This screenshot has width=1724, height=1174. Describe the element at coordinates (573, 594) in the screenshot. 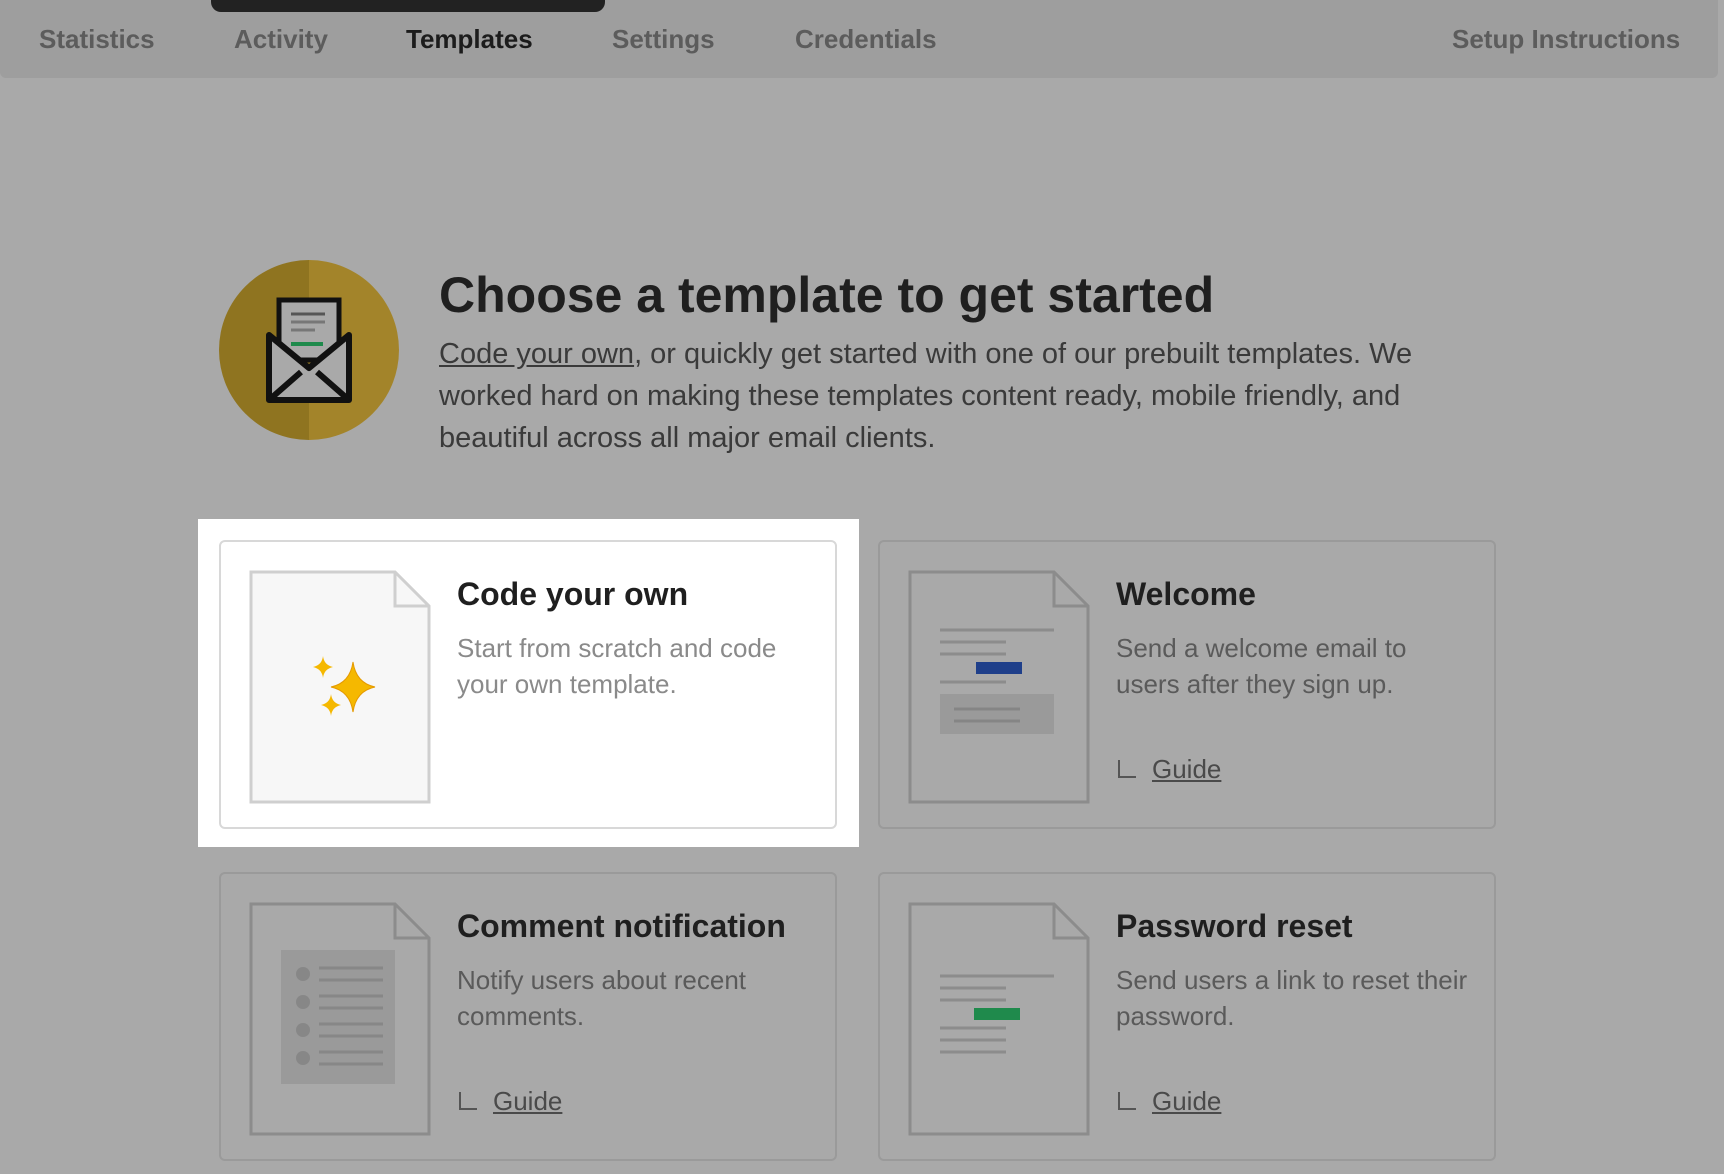

I see `template-title: Code your own` at that location.